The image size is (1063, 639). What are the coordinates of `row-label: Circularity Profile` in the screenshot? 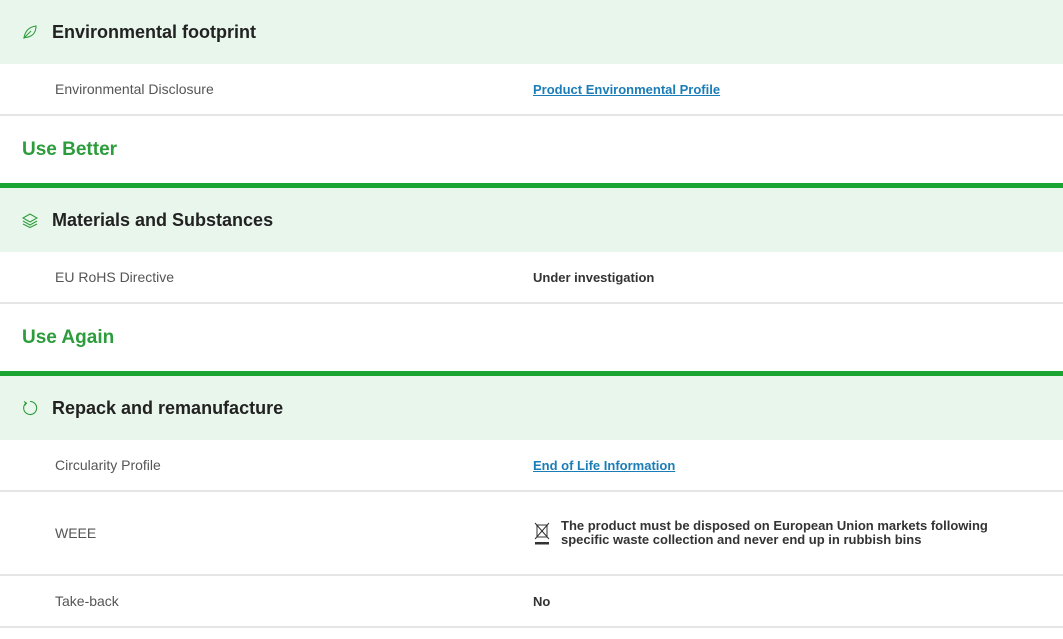 It's located at (108, 465).